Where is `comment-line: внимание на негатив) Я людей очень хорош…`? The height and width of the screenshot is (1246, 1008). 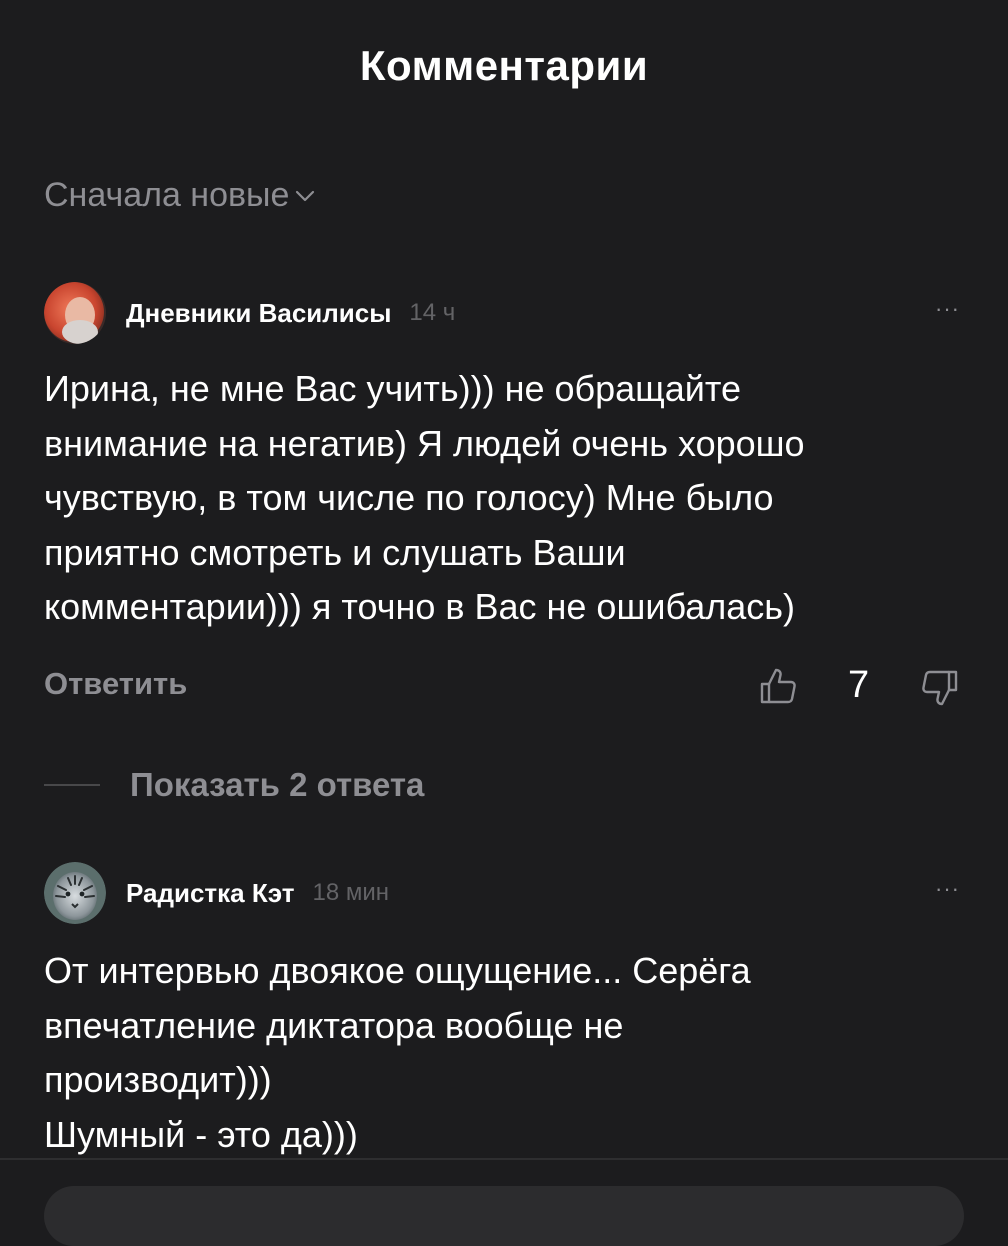 comment-line: внимание на негатив) Я людей очень хорош… is located at coordinates (424, 443).